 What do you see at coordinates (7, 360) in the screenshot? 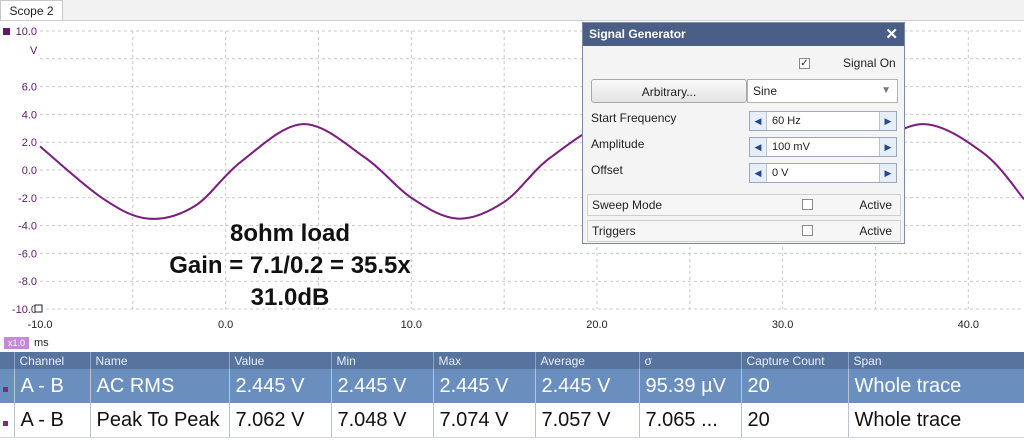
I see `header-marker-cell` at bounding box center [7, 360].